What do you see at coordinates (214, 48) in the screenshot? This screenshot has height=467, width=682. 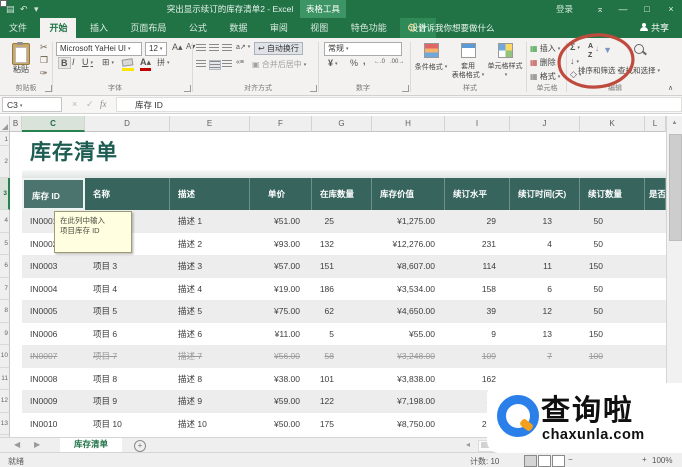 I see `align-middle-icon` at bounding box center [214, 48].